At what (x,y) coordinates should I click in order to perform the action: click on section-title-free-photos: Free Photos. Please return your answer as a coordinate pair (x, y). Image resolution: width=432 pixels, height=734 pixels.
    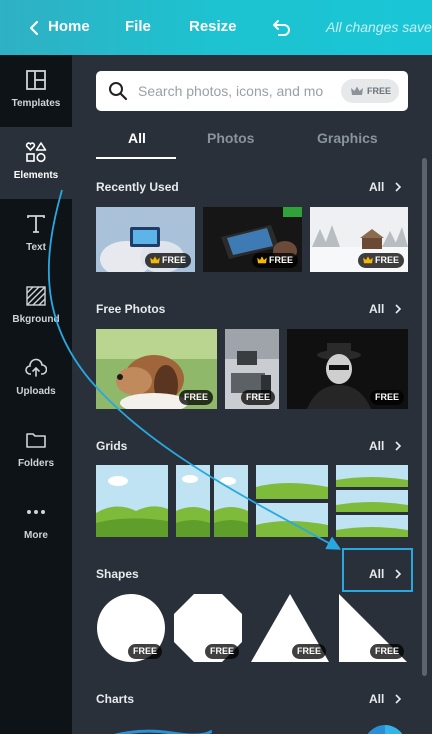
    Looking at the image, I should click on (131, 309).